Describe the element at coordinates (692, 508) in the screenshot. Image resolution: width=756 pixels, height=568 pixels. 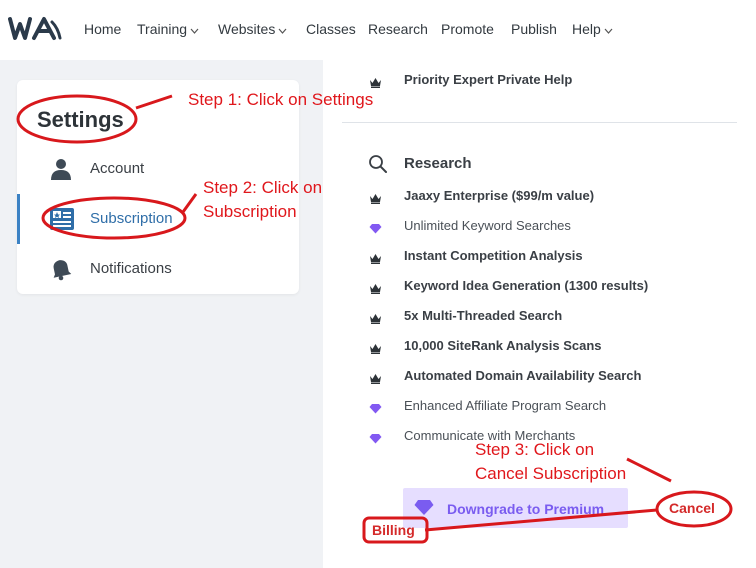
I see `cancel-link: Cancel` at that location.